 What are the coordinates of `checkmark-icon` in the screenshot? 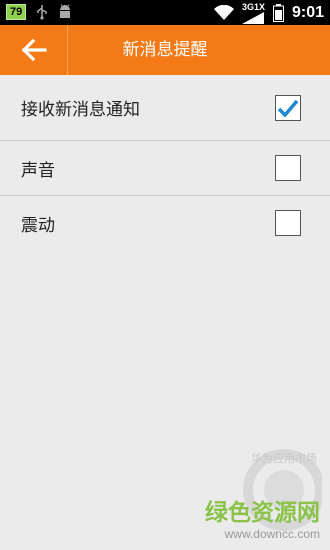 It's located at (288, 108).